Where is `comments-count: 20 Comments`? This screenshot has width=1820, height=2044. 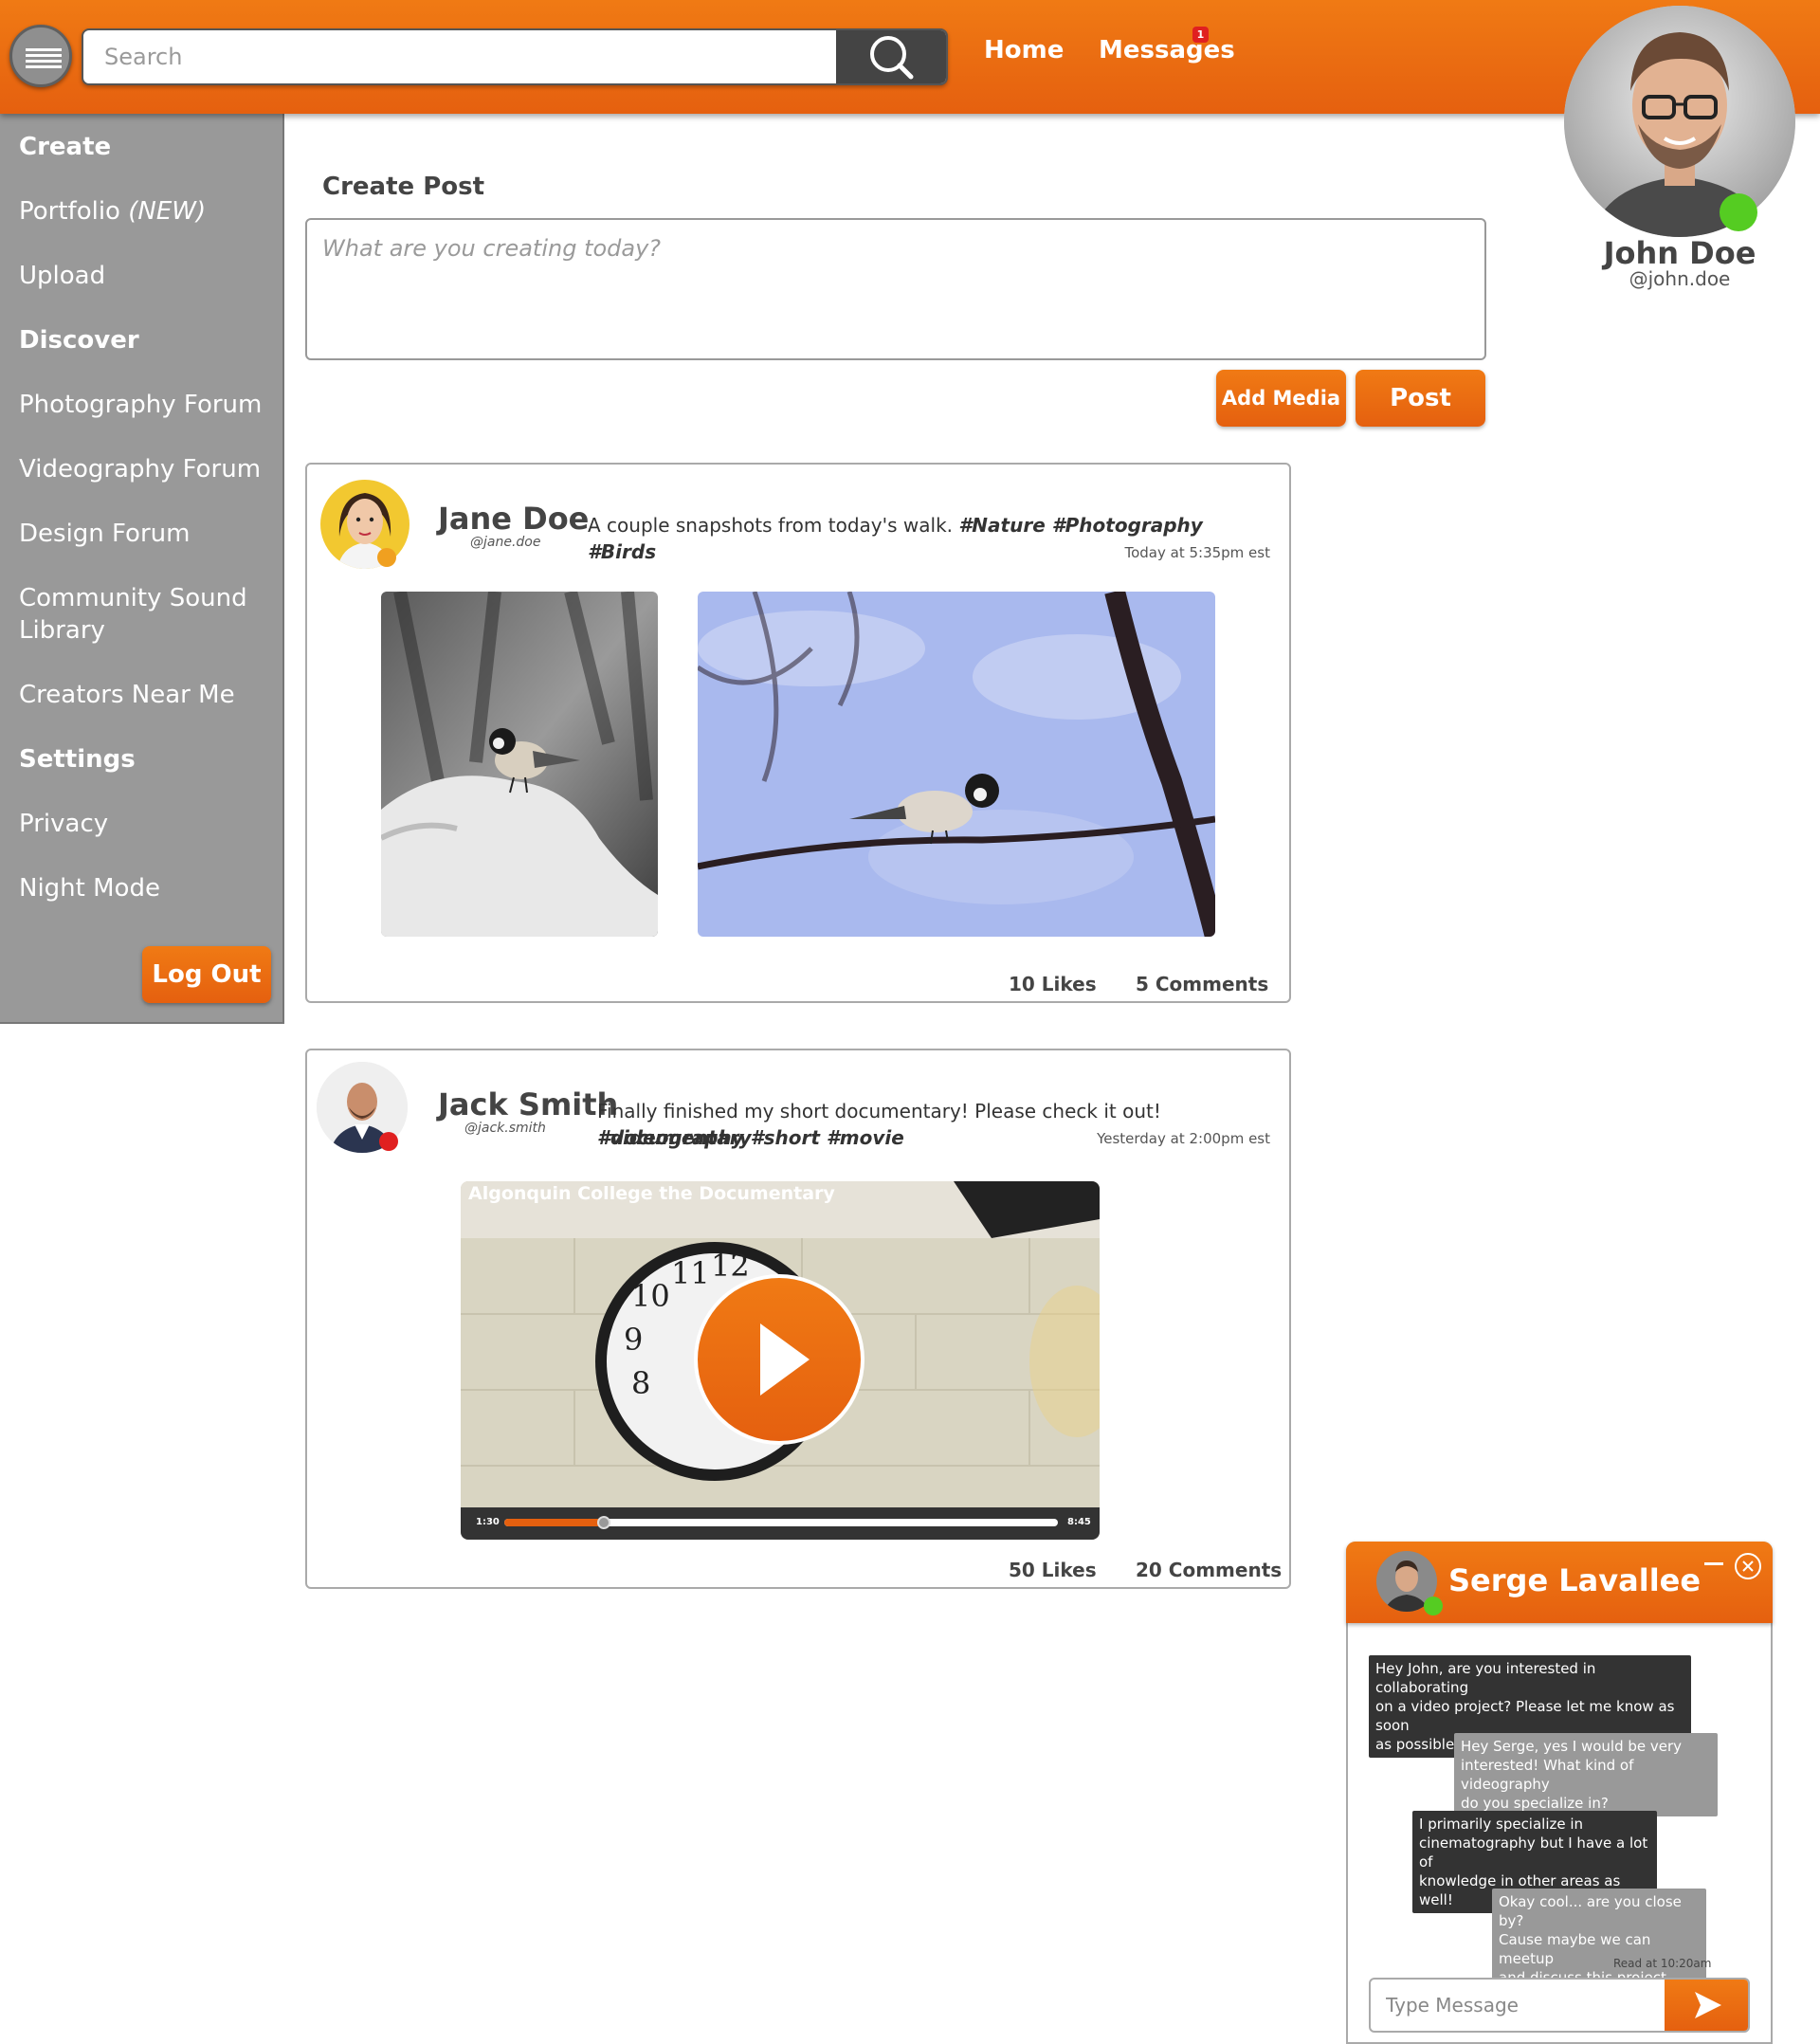 comments-count: 20 Comments is located at coordinates (1209, 1570).